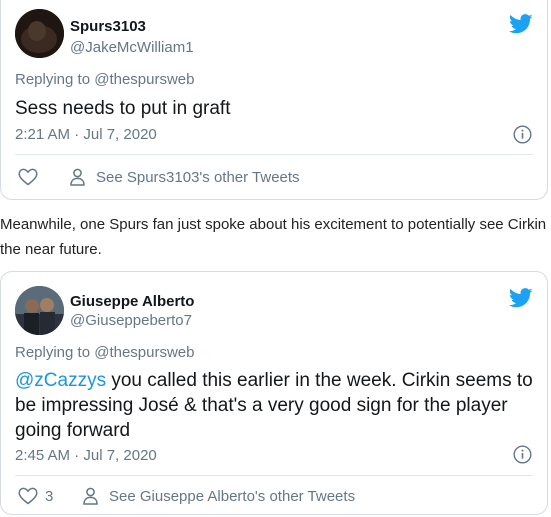 The height and width of the screenshot is (517, 551). Describe the element at coordinates (86, 455) in the screenshot. I see `tweet-timestamp: 2:45 AM · Jul 7, 2020` at that location.